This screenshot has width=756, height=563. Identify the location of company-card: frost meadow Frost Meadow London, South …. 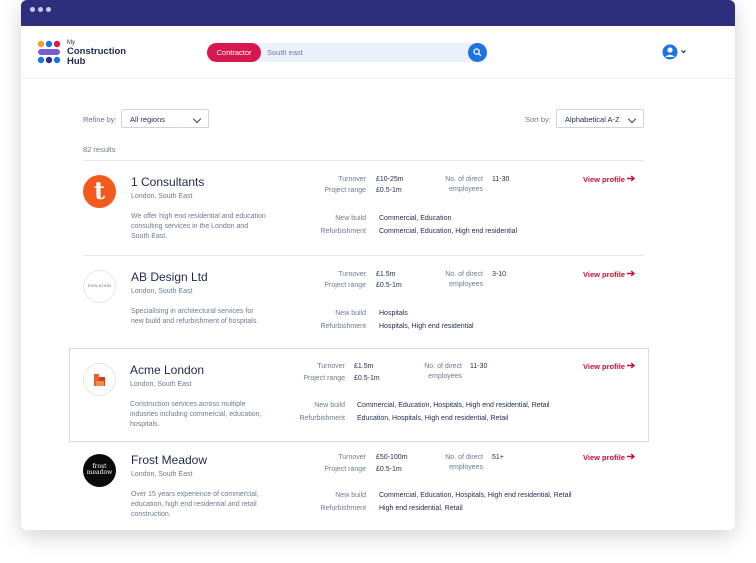
(363, 487).